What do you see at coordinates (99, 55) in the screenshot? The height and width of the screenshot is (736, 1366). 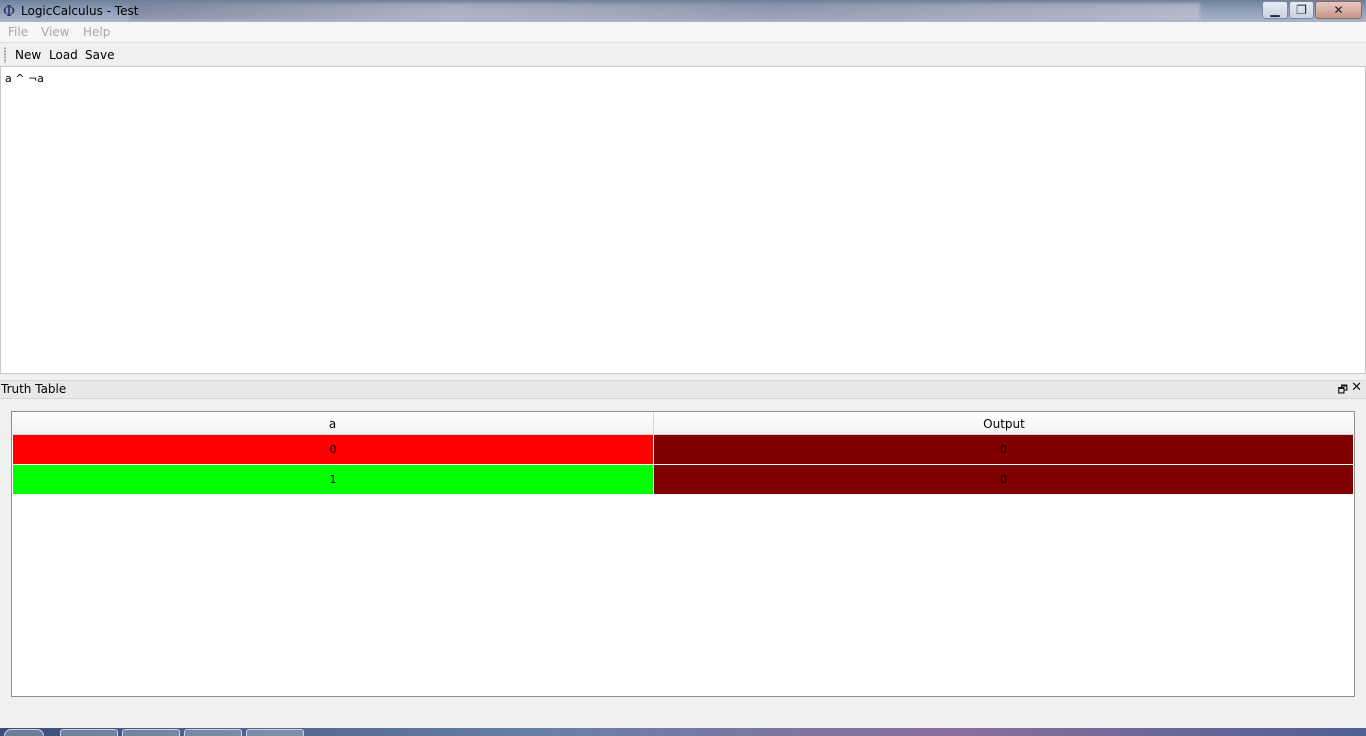 I see `save-button: Save` at bounding box center [99, 55].